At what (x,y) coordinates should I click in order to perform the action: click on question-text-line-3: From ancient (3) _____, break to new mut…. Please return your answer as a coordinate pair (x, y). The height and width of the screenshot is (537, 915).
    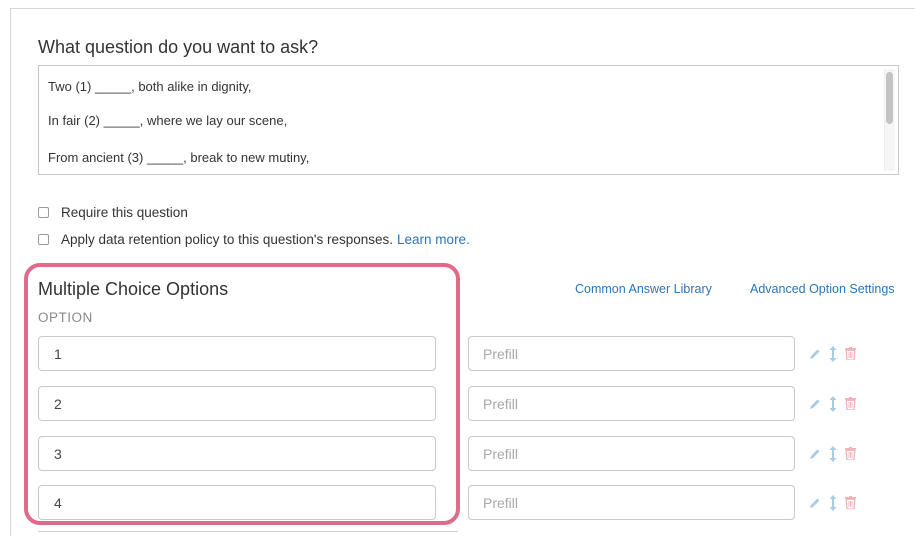
    Looking at the image, I should click on (179, 157).